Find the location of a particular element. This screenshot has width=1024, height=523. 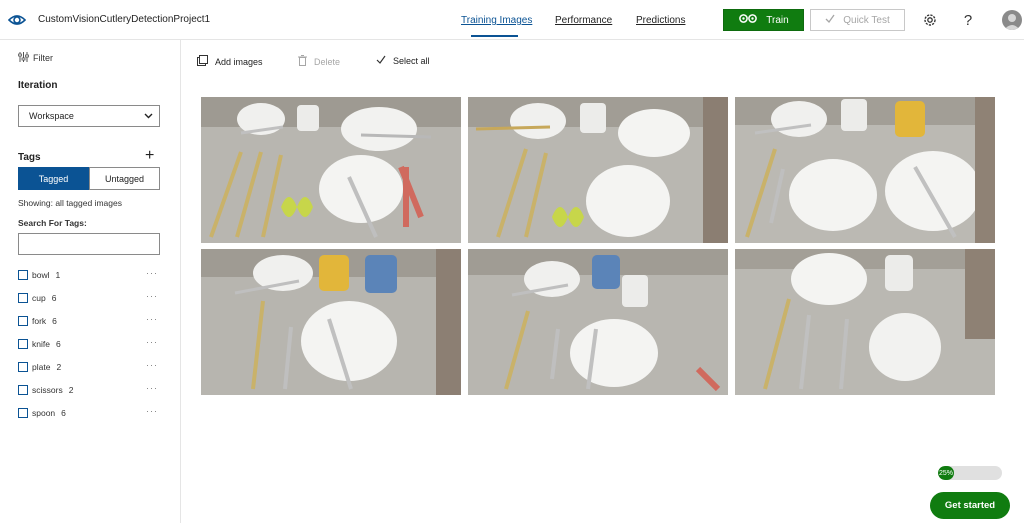

filter-button: Filter is located at coordinates (35, 58).